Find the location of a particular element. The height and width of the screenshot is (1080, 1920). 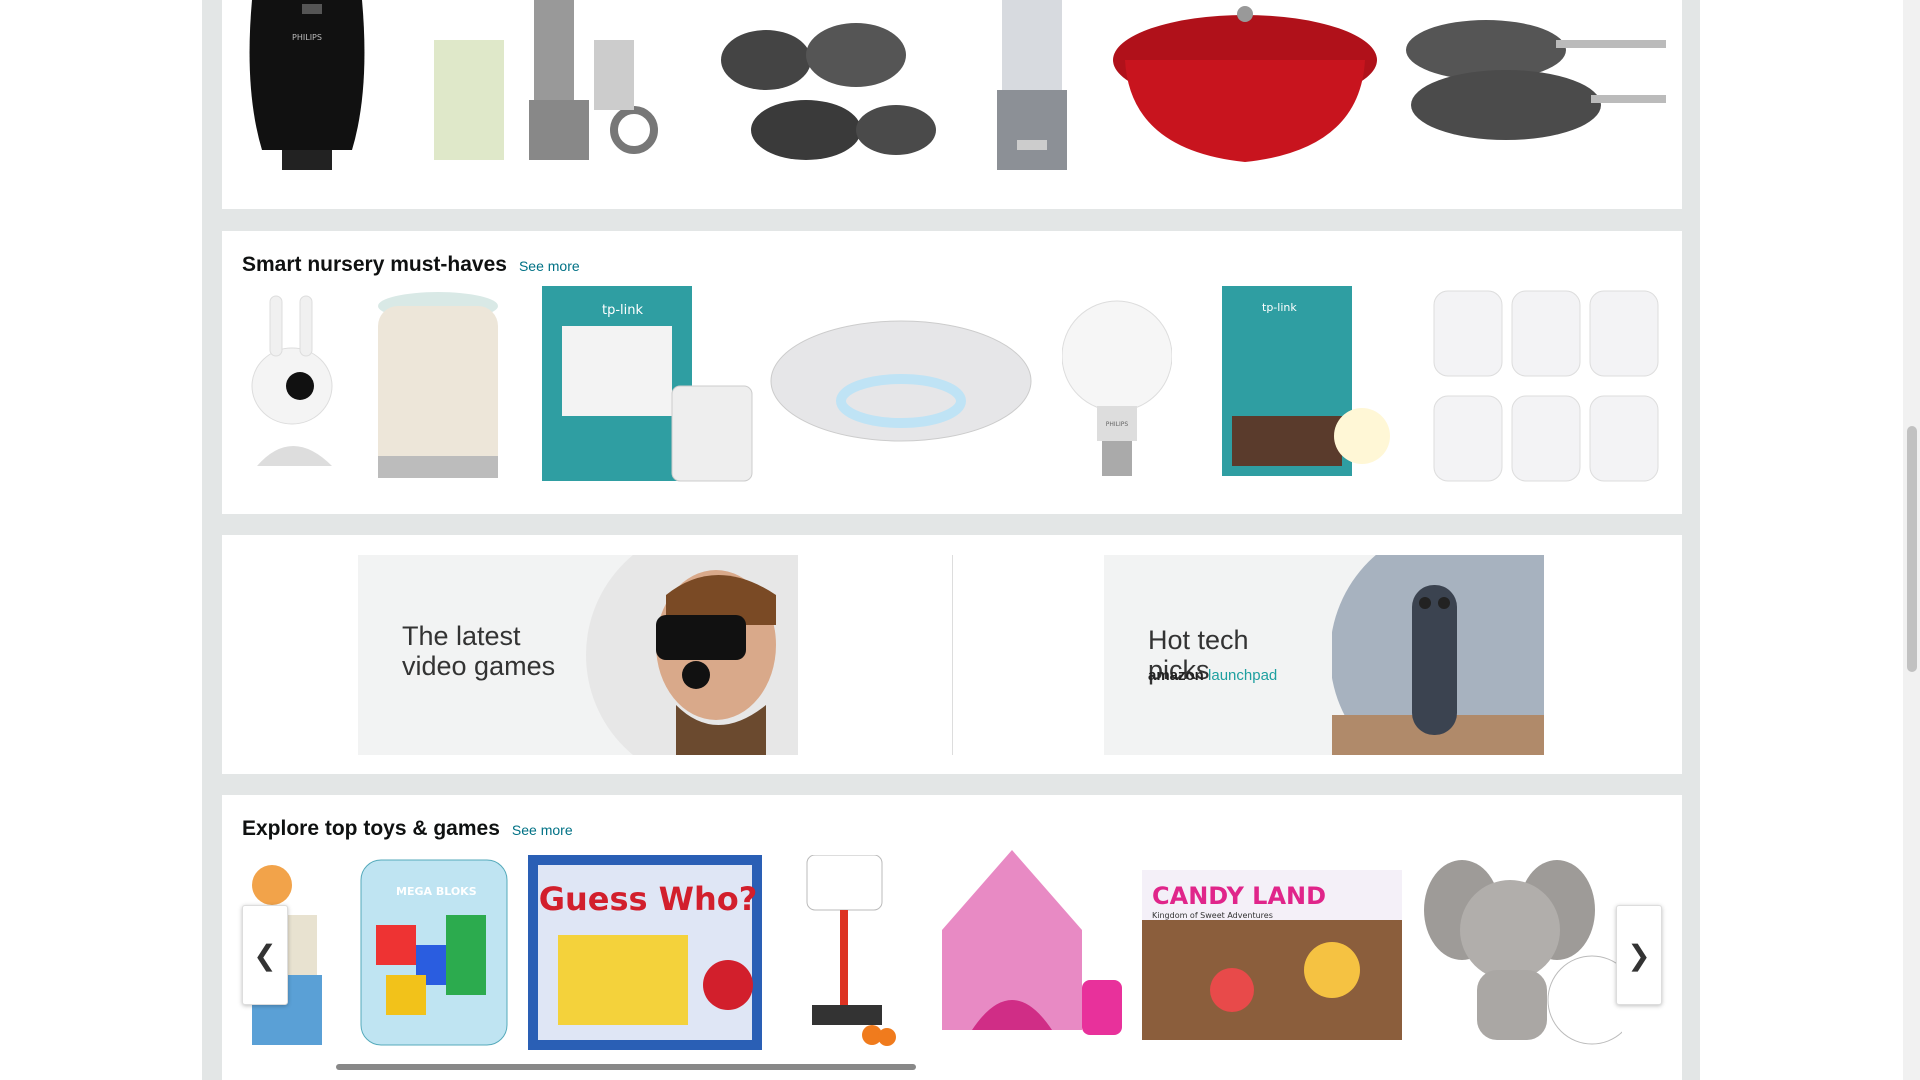

carousel-next-button: ❯ is located at coordinates (1639, 955).